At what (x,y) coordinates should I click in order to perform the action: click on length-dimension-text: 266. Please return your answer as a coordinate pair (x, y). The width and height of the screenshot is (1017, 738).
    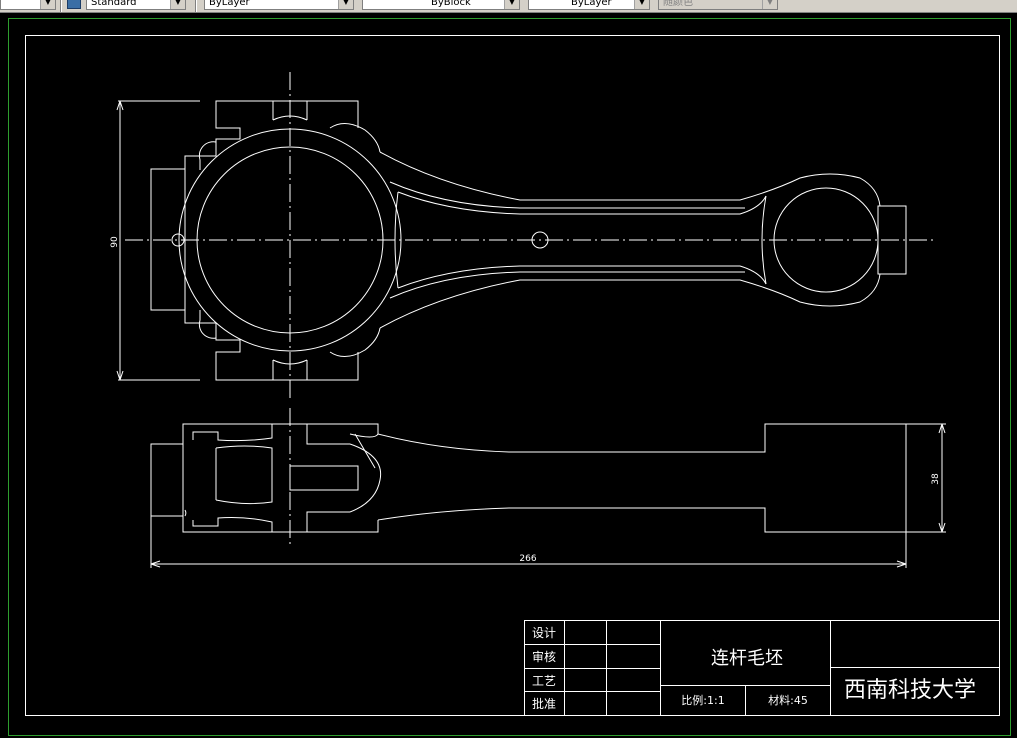
    Looking at the image, I should click on (527, 559).